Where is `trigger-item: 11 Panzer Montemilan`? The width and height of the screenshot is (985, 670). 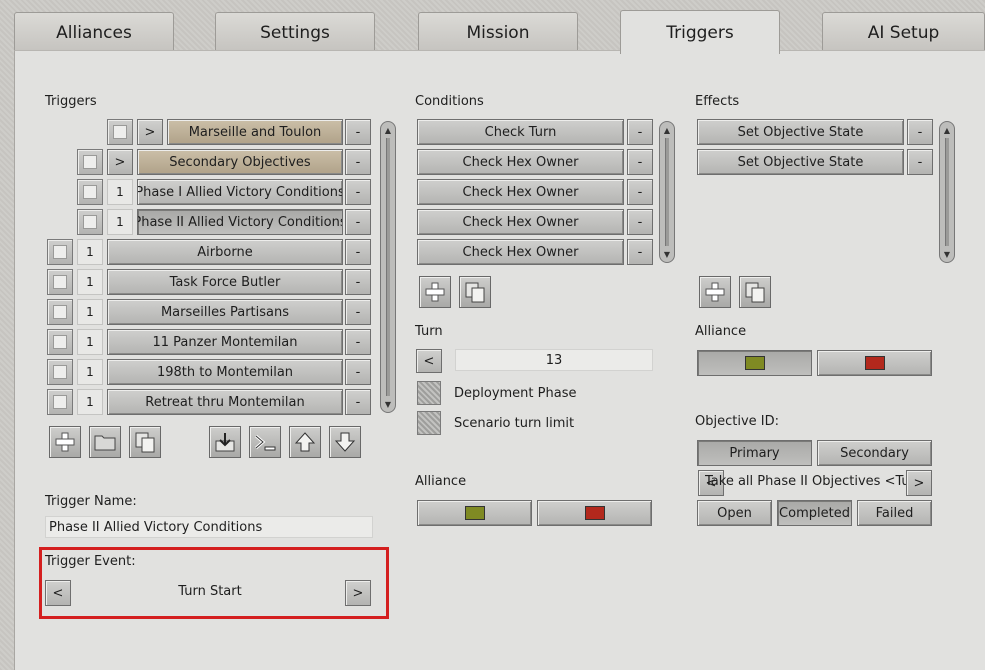
trigger-item: 11 Panzer Montemilan is located at coordinates (225, 342).